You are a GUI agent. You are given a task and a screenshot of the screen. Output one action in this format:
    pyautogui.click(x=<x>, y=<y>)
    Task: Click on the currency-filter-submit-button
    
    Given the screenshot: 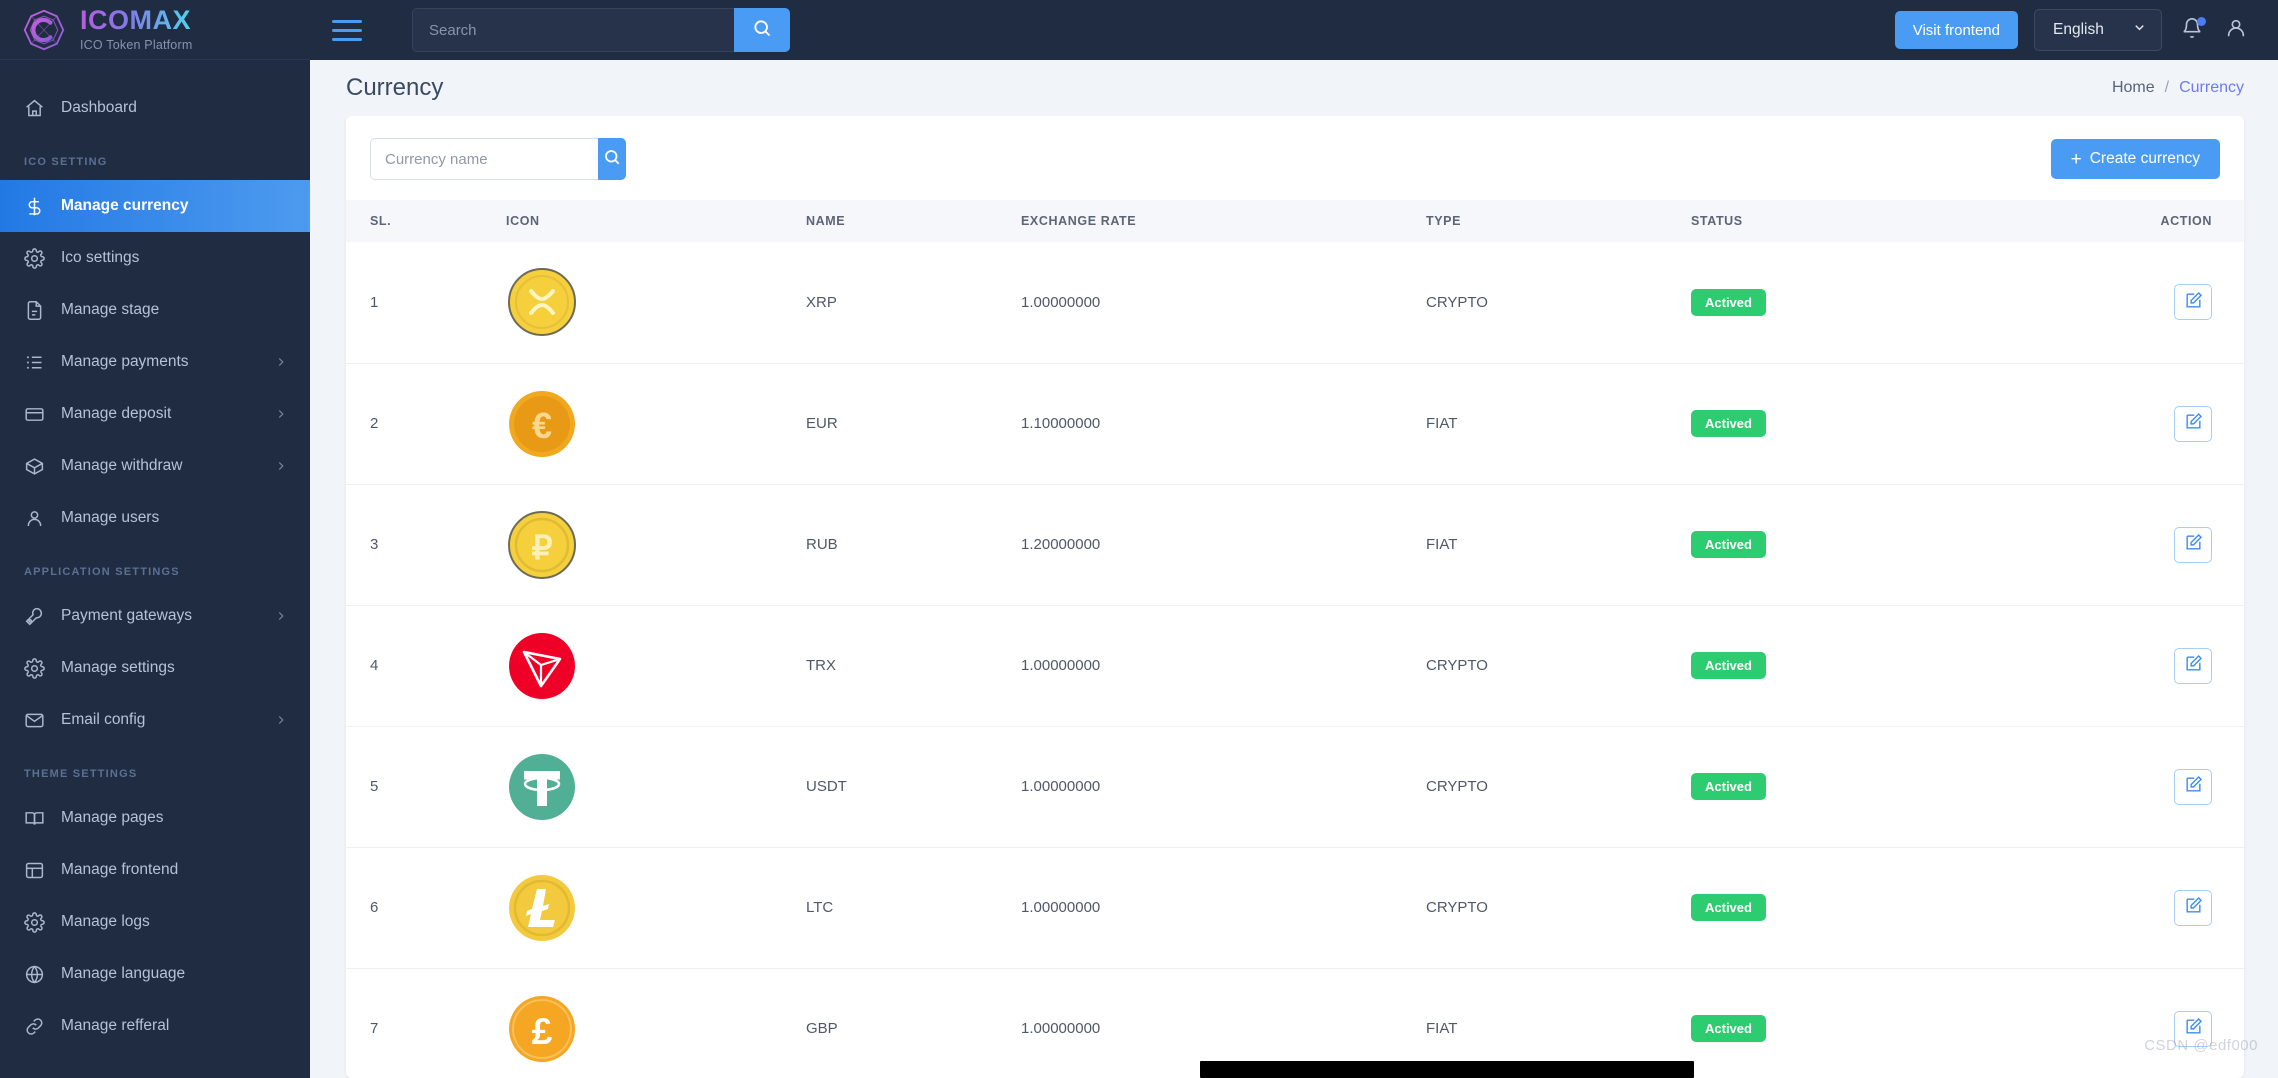 What is the action you would take?
    pyautogui.click(x=612, y=159)
    